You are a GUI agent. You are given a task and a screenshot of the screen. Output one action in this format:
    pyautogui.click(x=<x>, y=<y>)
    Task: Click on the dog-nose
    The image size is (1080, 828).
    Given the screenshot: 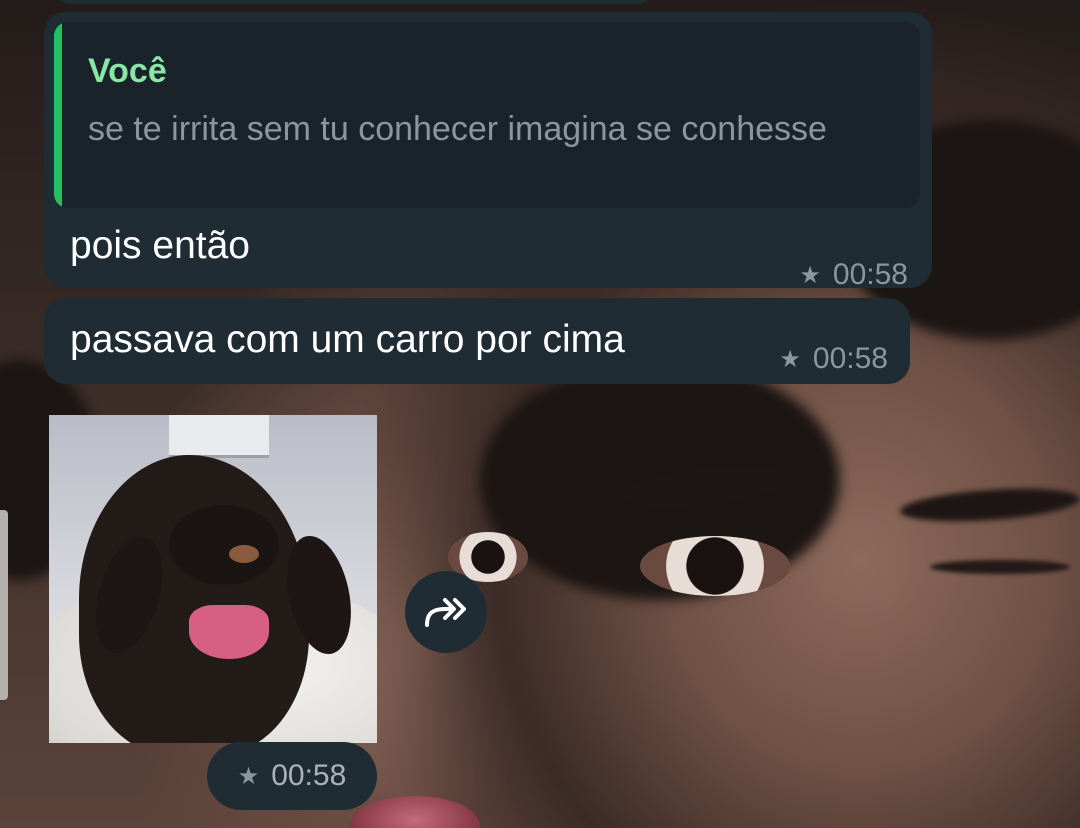 What is the action you would take?
    pyautogui.click(x=224, y=545)
    